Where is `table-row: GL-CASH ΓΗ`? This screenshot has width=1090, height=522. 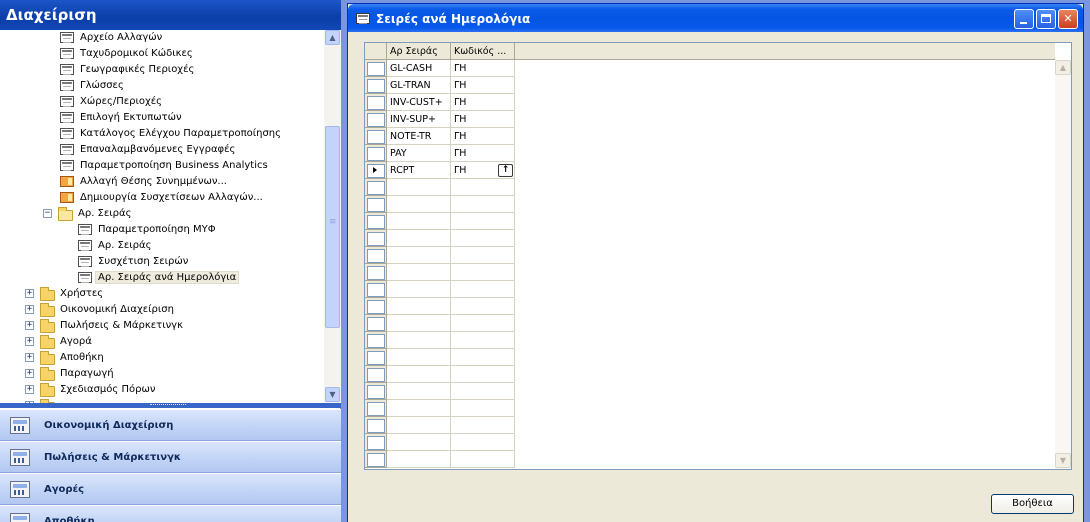 table-row: GL-CASH ΓΗ is located at coordinates (710, 68).